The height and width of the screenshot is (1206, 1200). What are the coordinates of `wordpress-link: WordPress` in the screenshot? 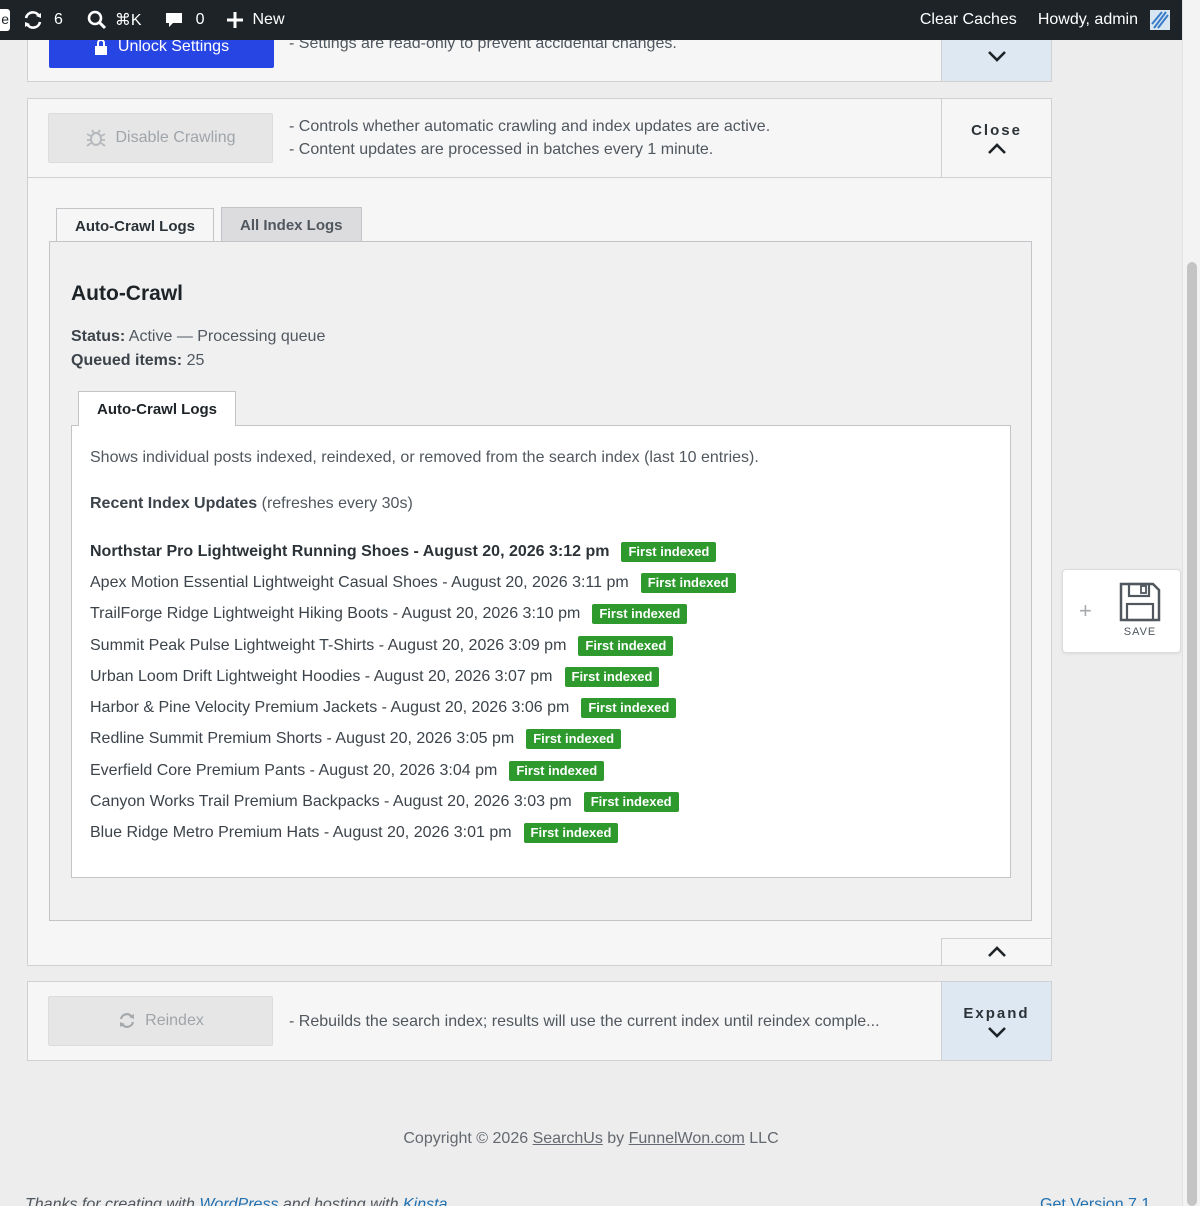 It's located at (238, 1201).